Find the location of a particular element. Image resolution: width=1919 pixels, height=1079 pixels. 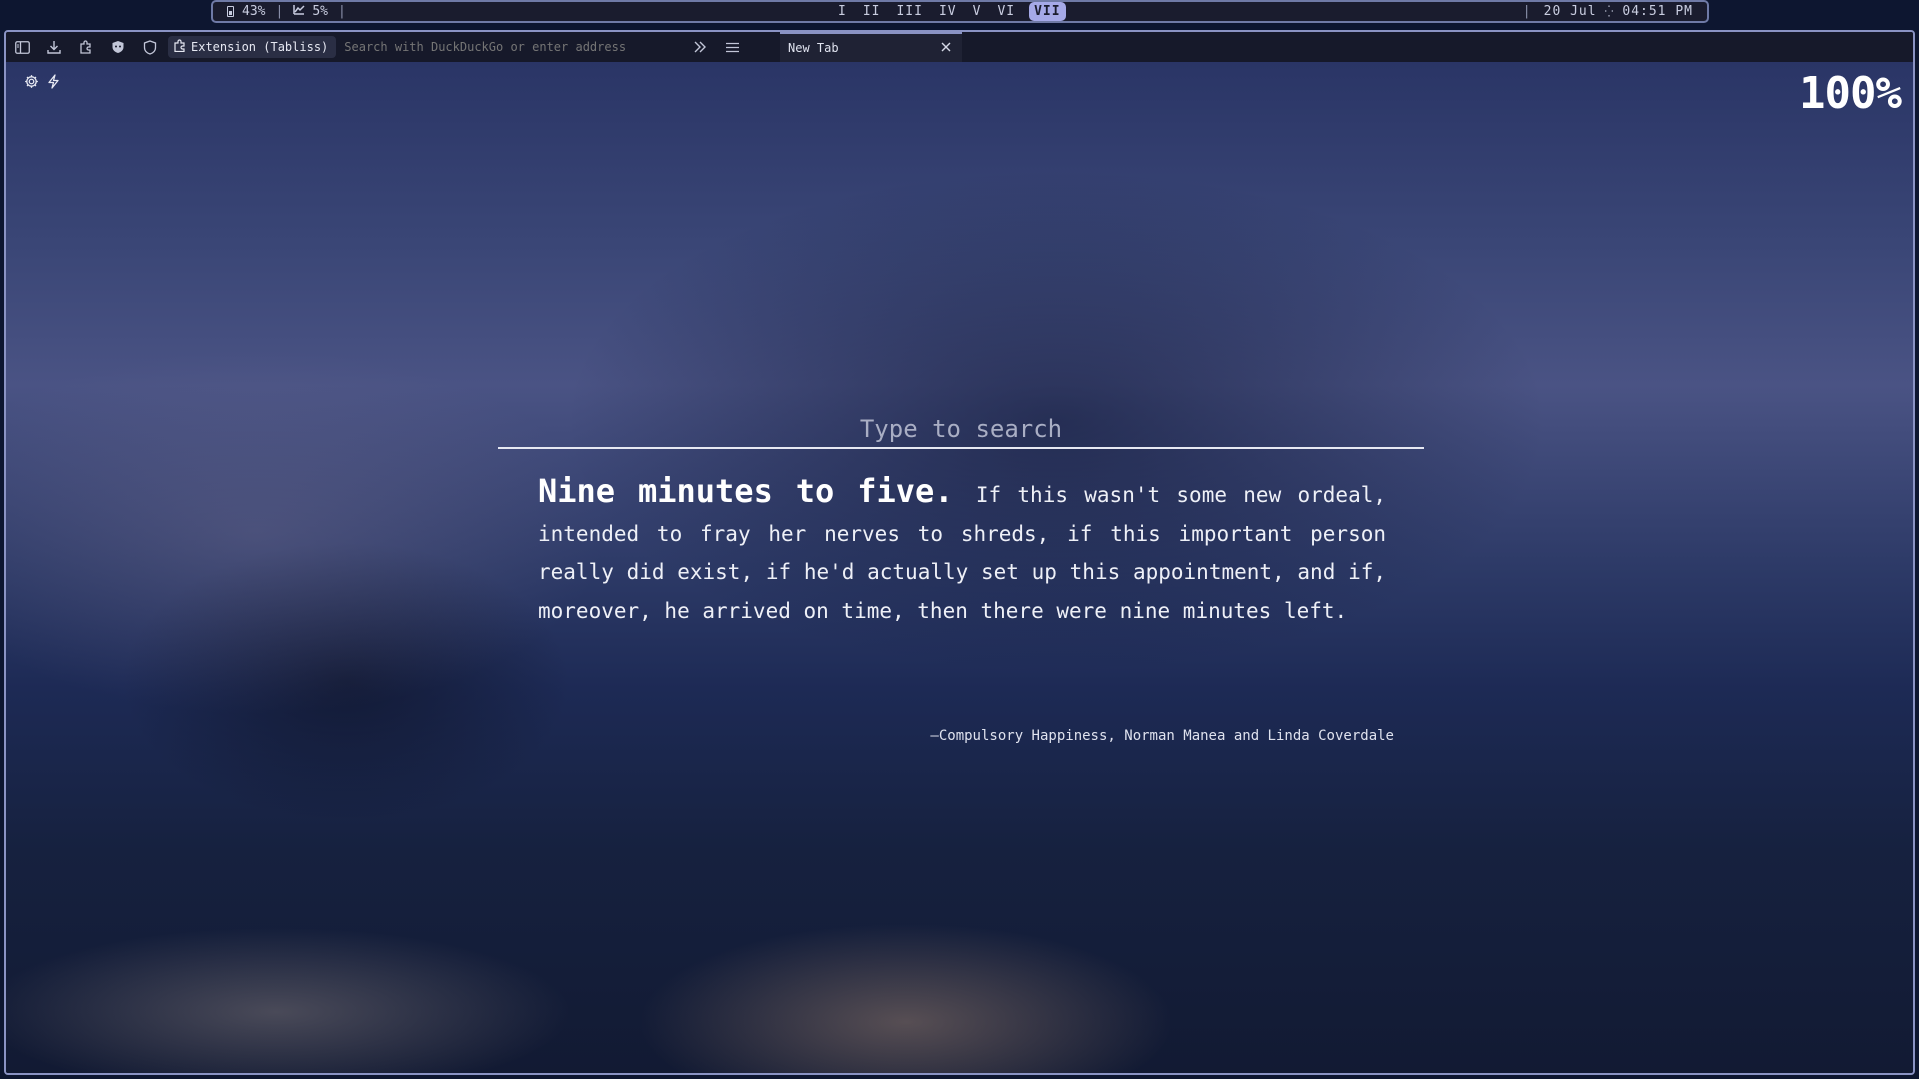

cpu-value: 5% is located at coordinates (320, 11).